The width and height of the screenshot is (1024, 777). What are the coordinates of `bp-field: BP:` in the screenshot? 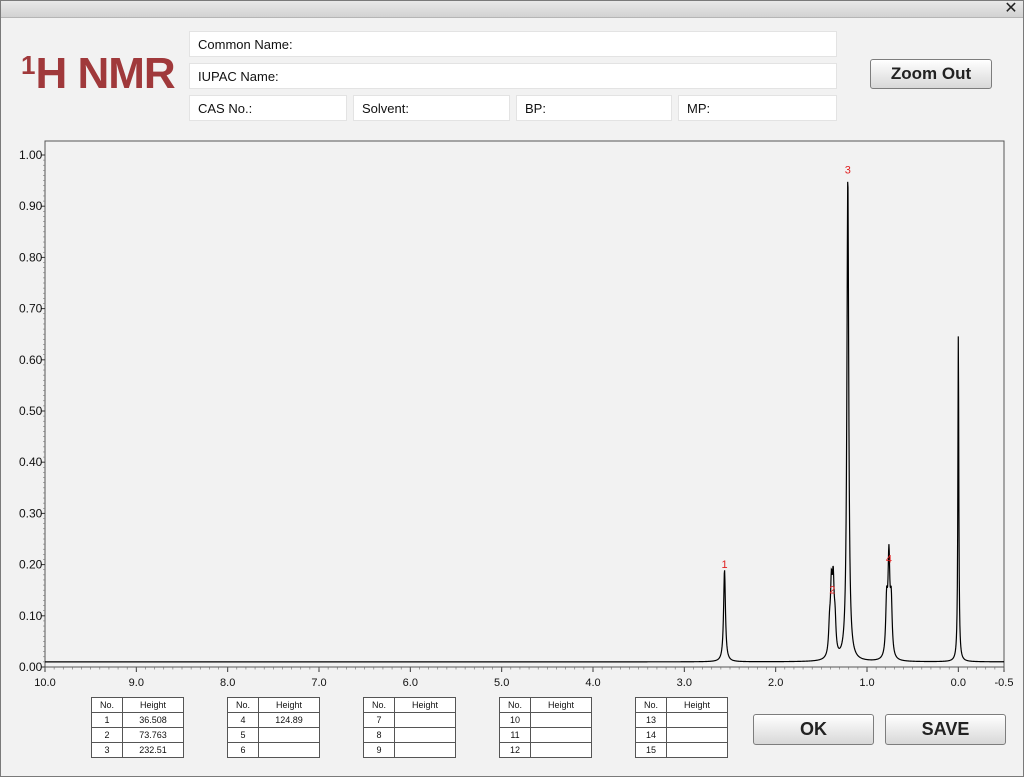 It's located at (594, 108).